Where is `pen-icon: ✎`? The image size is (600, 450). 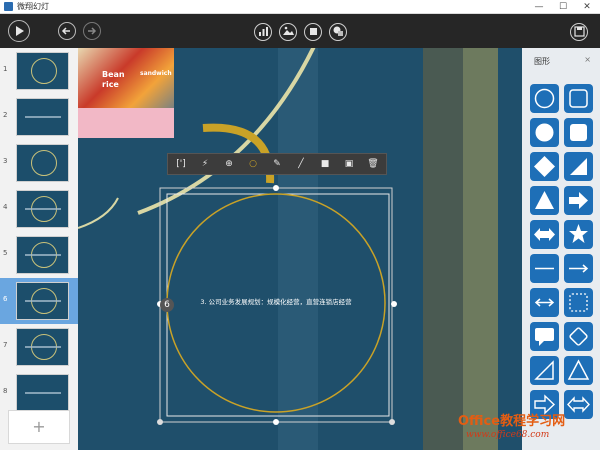 pen-icon: ✎ is located at coordinates (277, 164).